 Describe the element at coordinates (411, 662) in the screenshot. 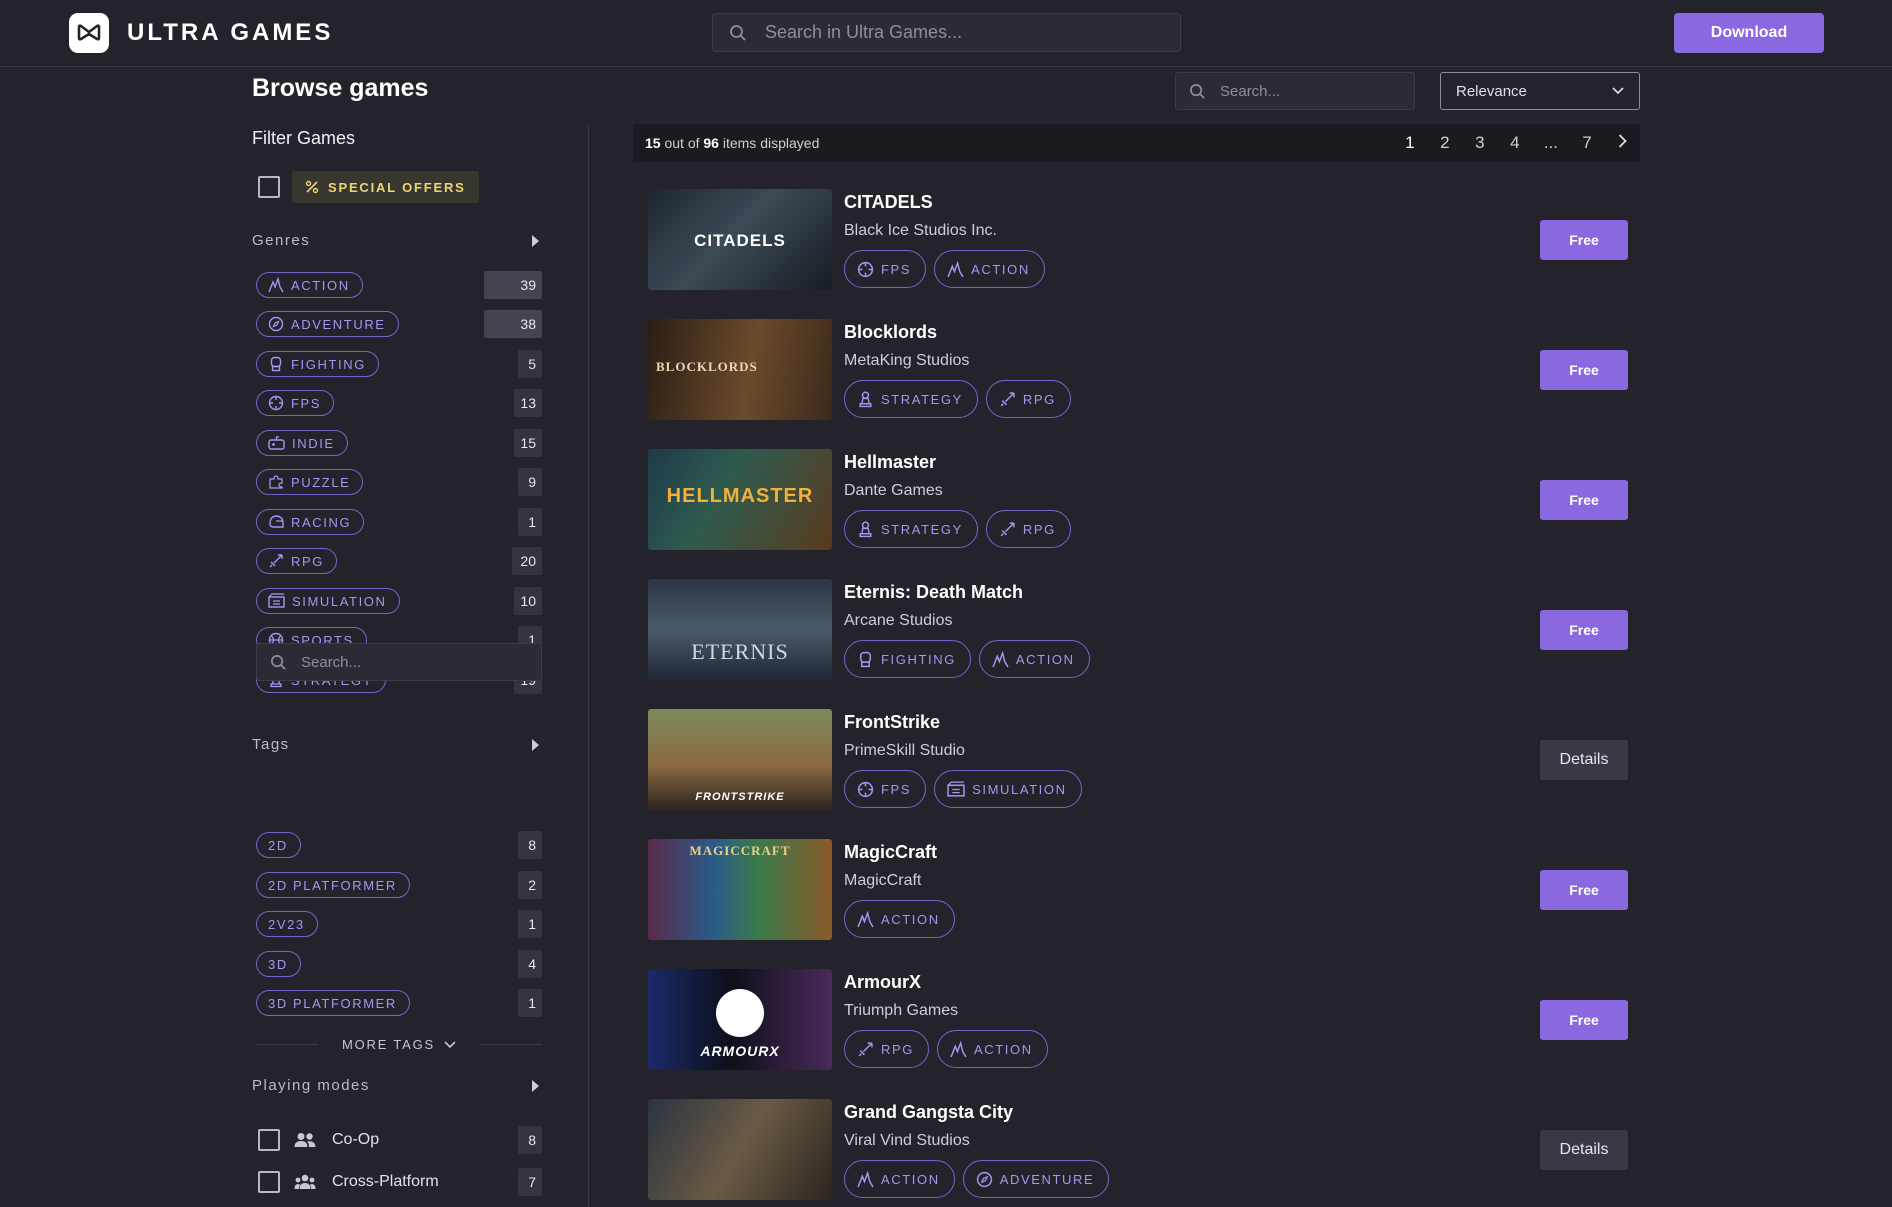

I see `tags-search-input` at that location.